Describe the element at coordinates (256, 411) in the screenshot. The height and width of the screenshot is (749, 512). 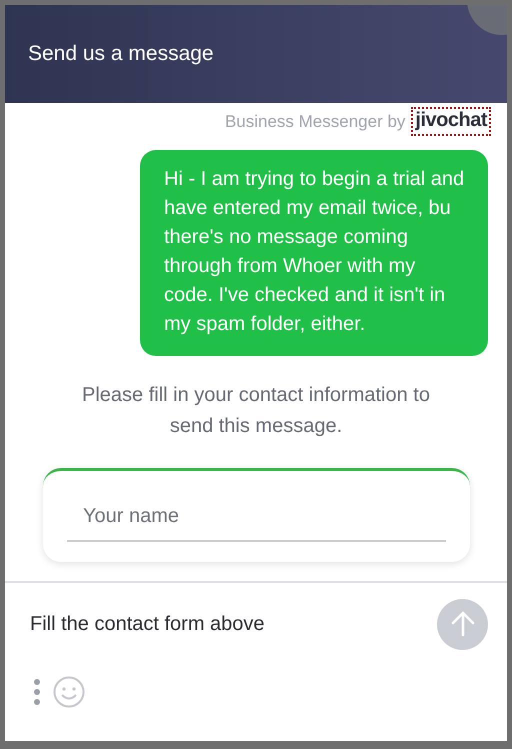
I see `notice-text: Please fill in your contact information to send this message.` at that location.